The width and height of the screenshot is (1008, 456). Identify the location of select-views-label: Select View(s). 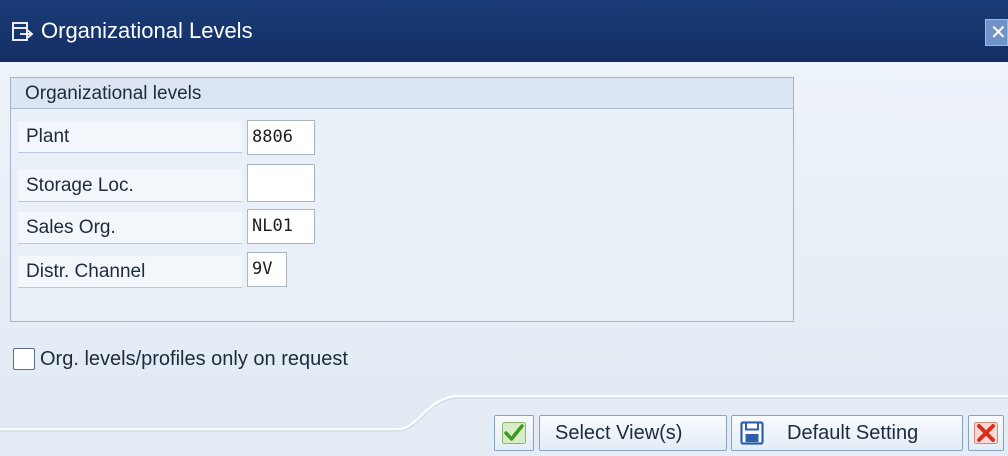
(619, 433).